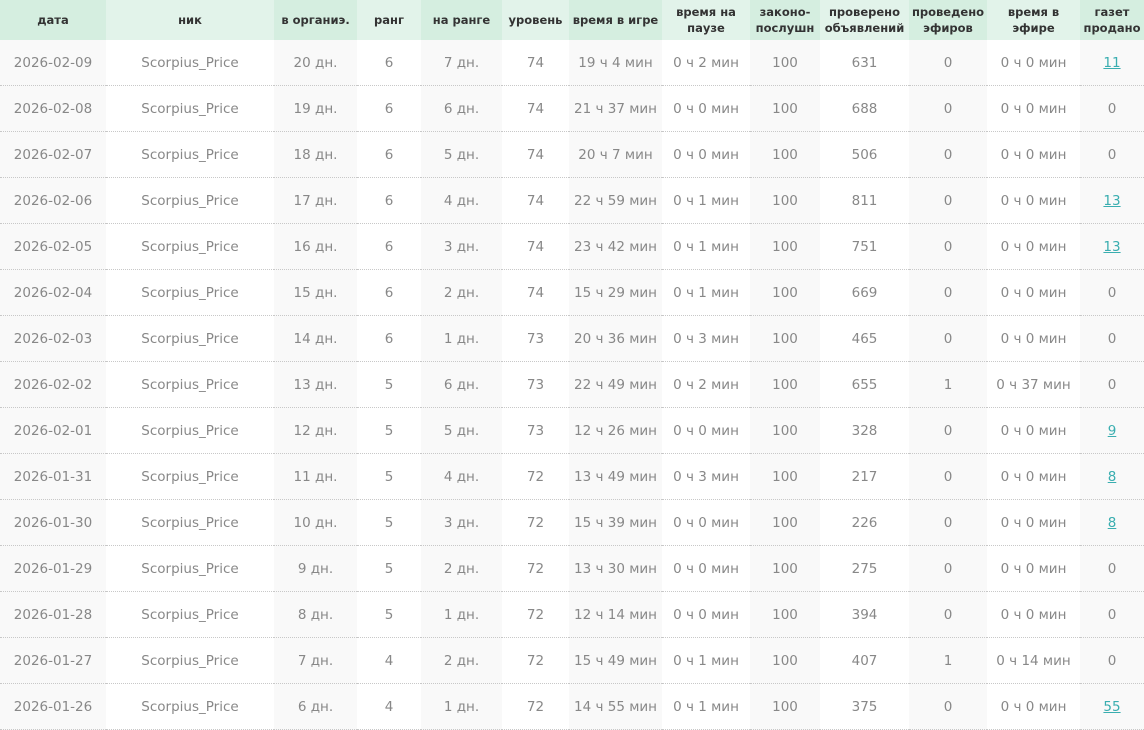 The width and height of the screenshot is (1144, 730). What do you see at coordinates (315, 338) in the screenshot?
I see `cell-in-org: 14 дн.` at bounding box center [315, 338].